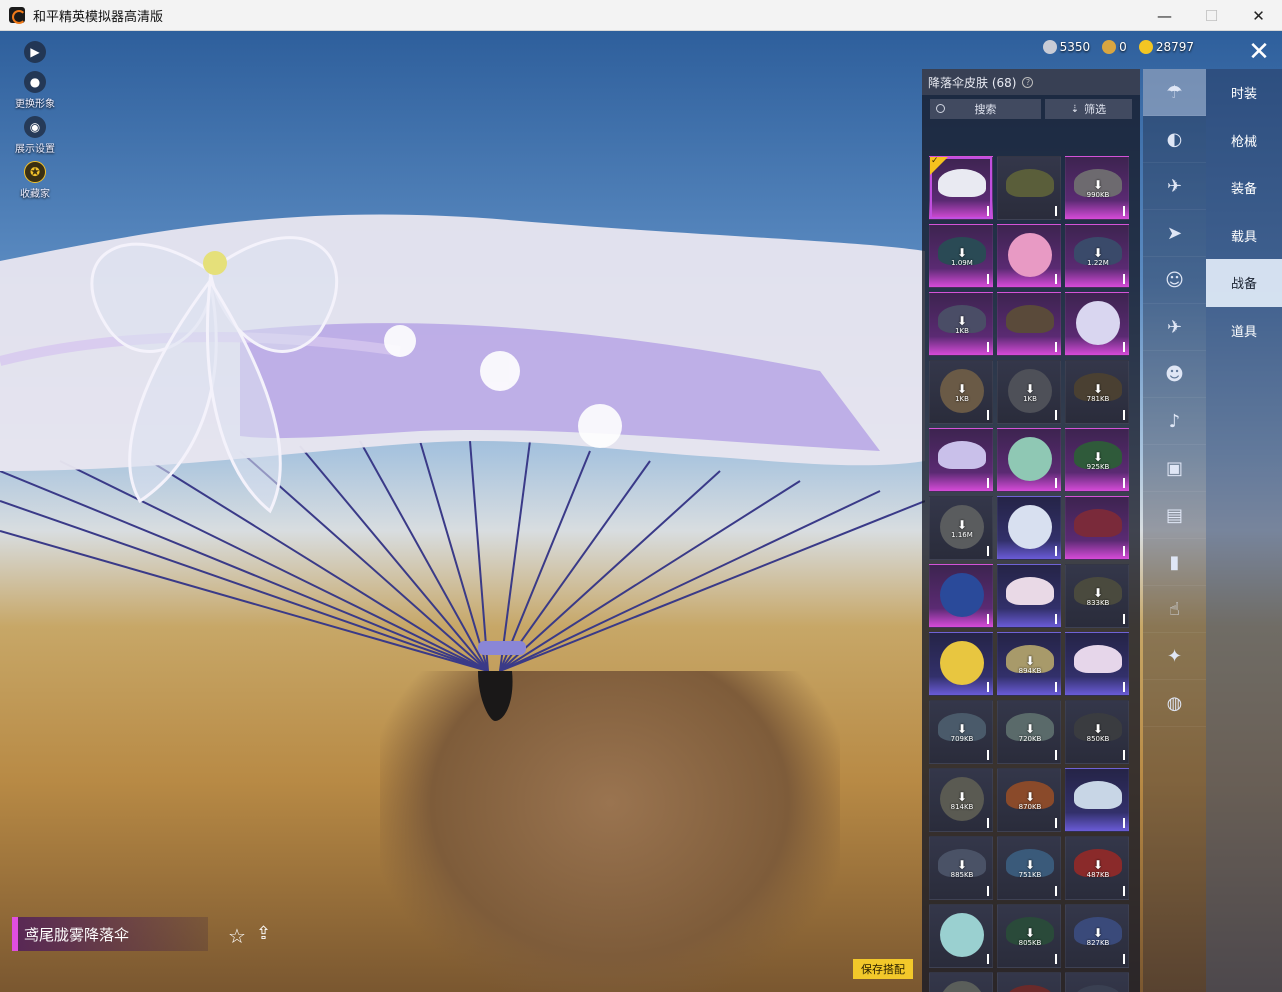  Describe the element at coordinates (1028, 82) in the screenshot. I see `help-icon: ?` at that location.